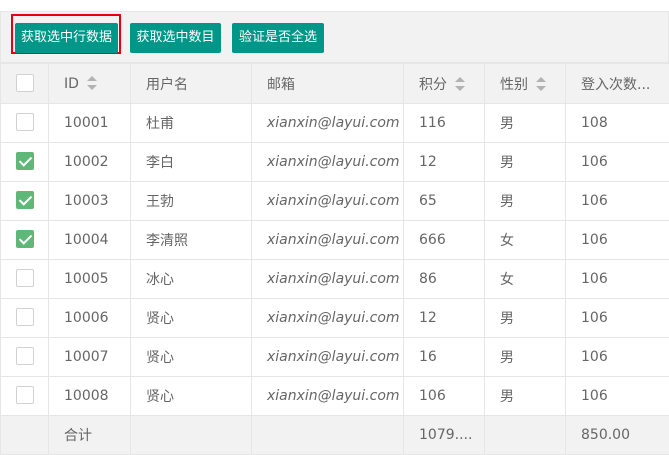  I want to click on cell-logins: 108, so click(617, 123).